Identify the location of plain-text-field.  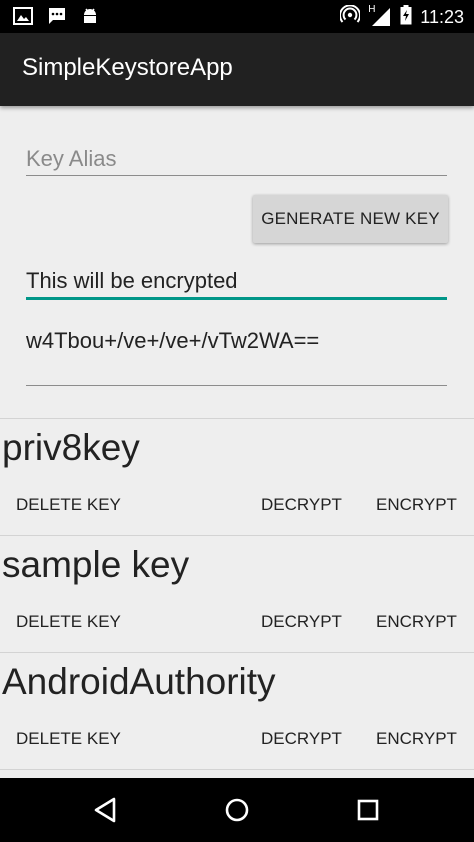
(236, 282).